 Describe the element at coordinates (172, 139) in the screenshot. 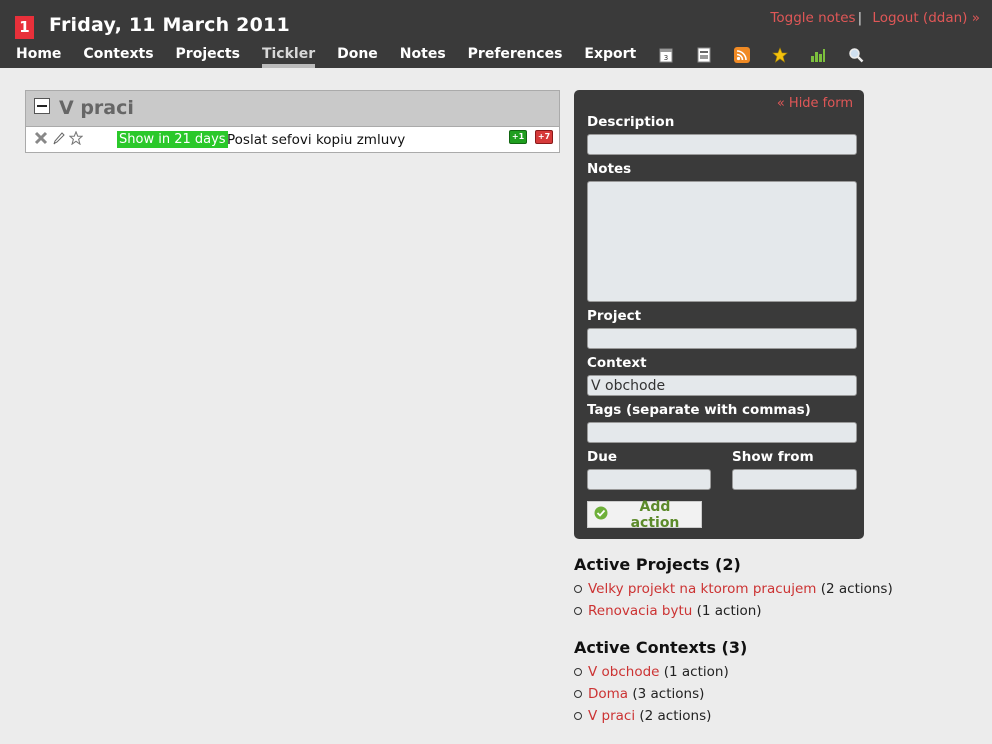

I see `show-in-days-badge: Show in 21 days` at that location.